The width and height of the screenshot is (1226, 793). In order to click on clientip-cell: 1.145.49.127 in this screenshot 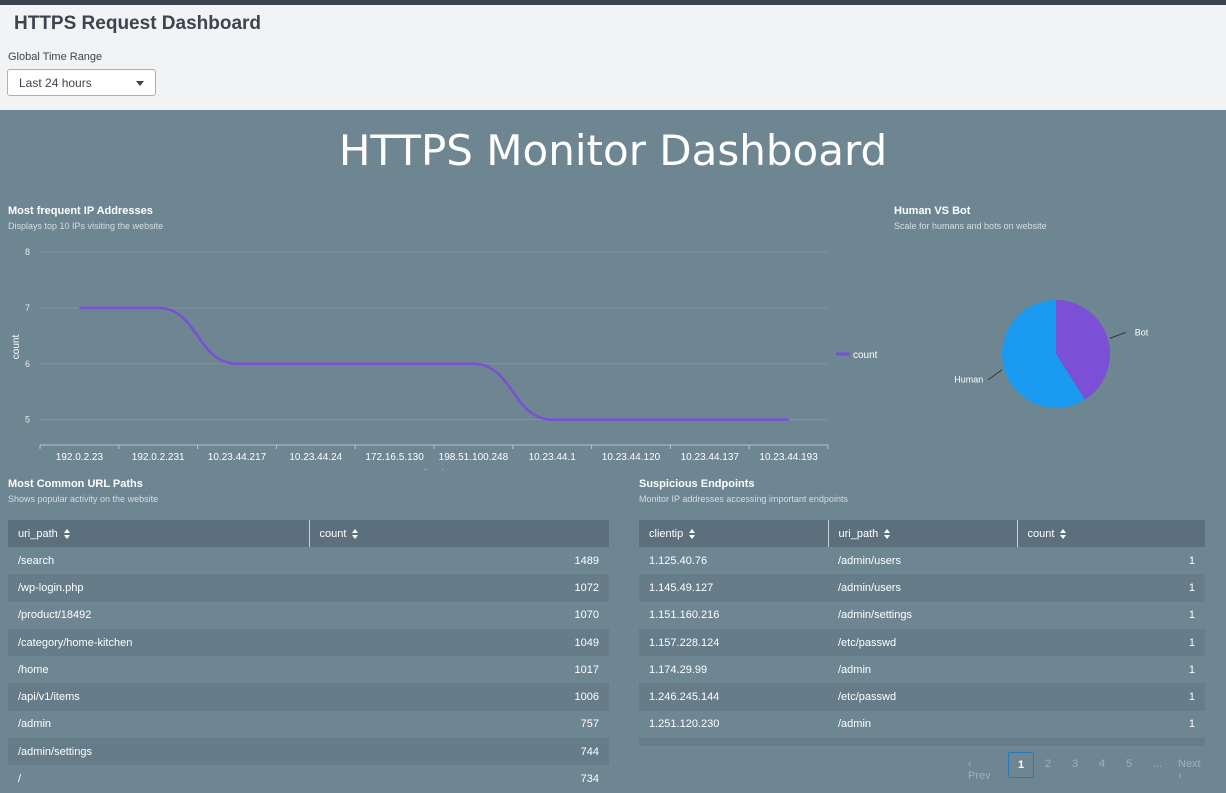, I will do `click(733, 588)`.